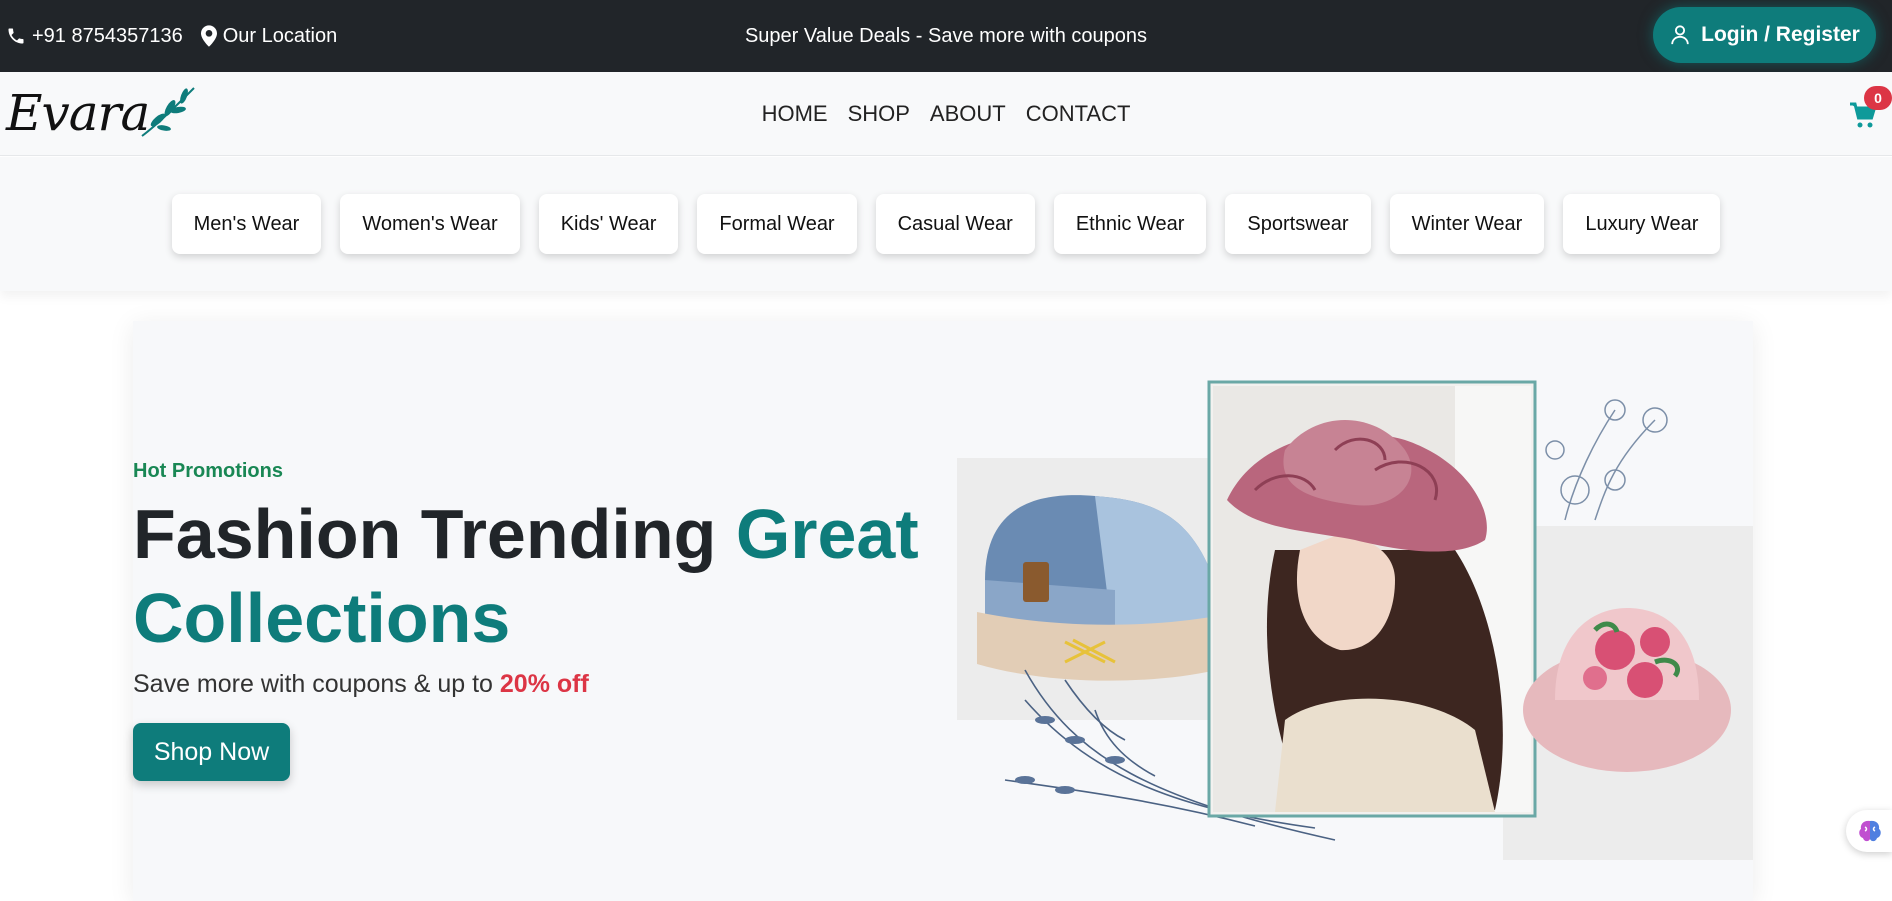 The width and height of the screenshot is (1892, 901). What do you see at coordinates (280, 35) in the screenshot?
I see `location-label: Our Location` at bounding box center [280, 35].